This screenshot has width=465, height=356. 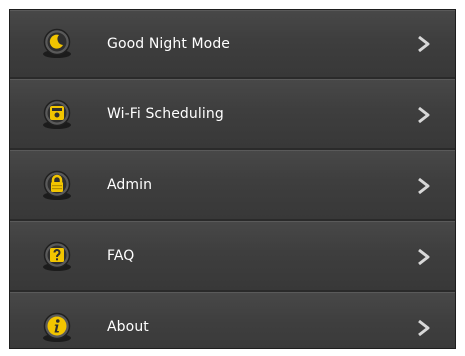 I want to click on menu-item-label: Good Night Mode, so click(x=169, y=44).